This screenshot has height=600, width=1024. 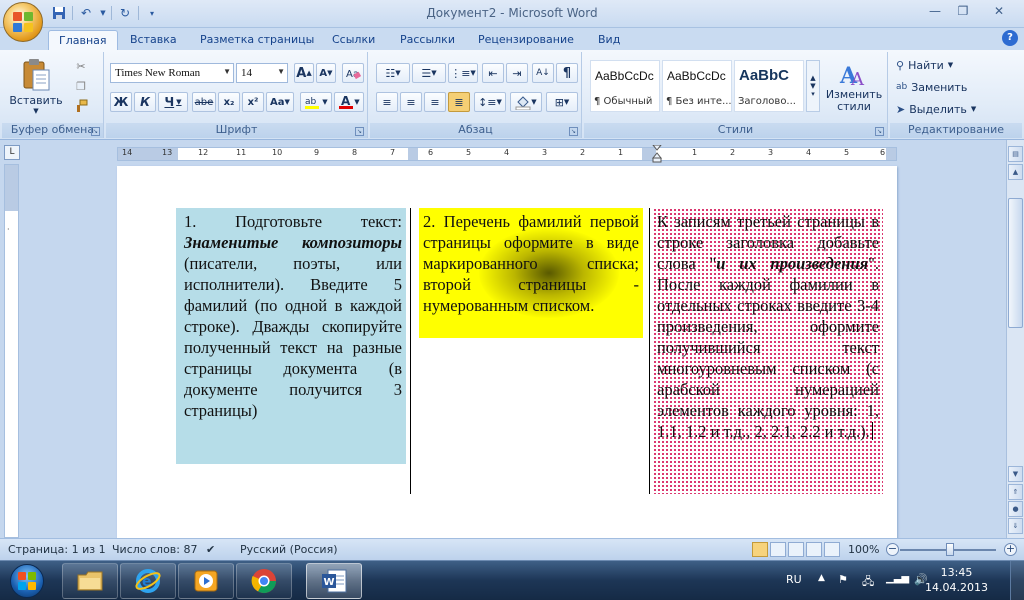 I want to click on show-desktop-button, so click(x=1017, y=580).